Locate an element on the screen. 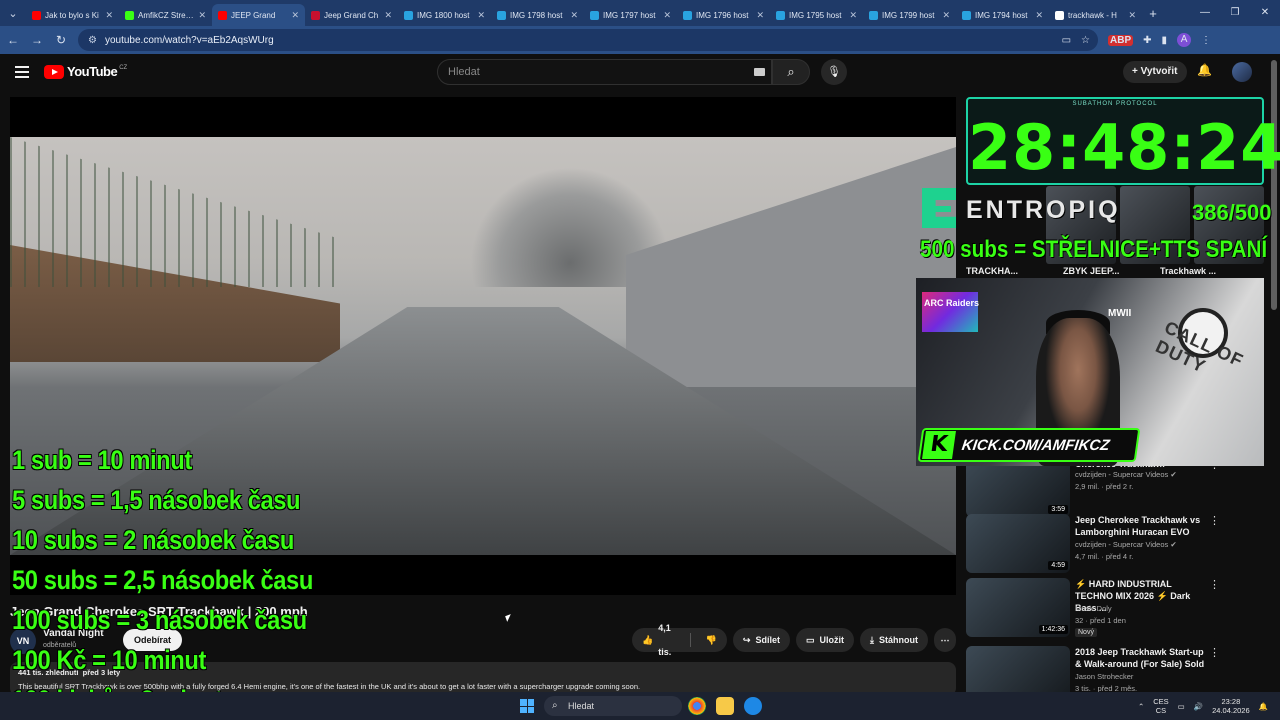 The height and width of the screenshot is (720, 1280). new-badge: Nový is located at coordinates (1086, 632).